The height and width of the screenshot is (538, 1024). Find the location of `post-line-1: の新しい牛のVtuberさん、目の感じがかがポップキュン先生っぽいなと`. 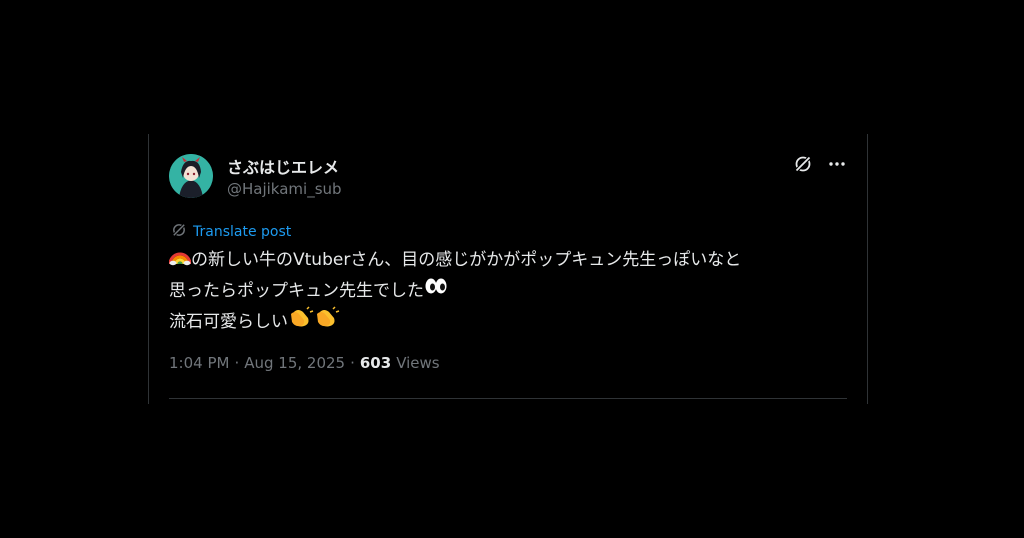

post-line-1: の新しい牛のVtuberさん、目の感じがかがポップキュン先生っぽいなと is located at coordinates (508, 260).